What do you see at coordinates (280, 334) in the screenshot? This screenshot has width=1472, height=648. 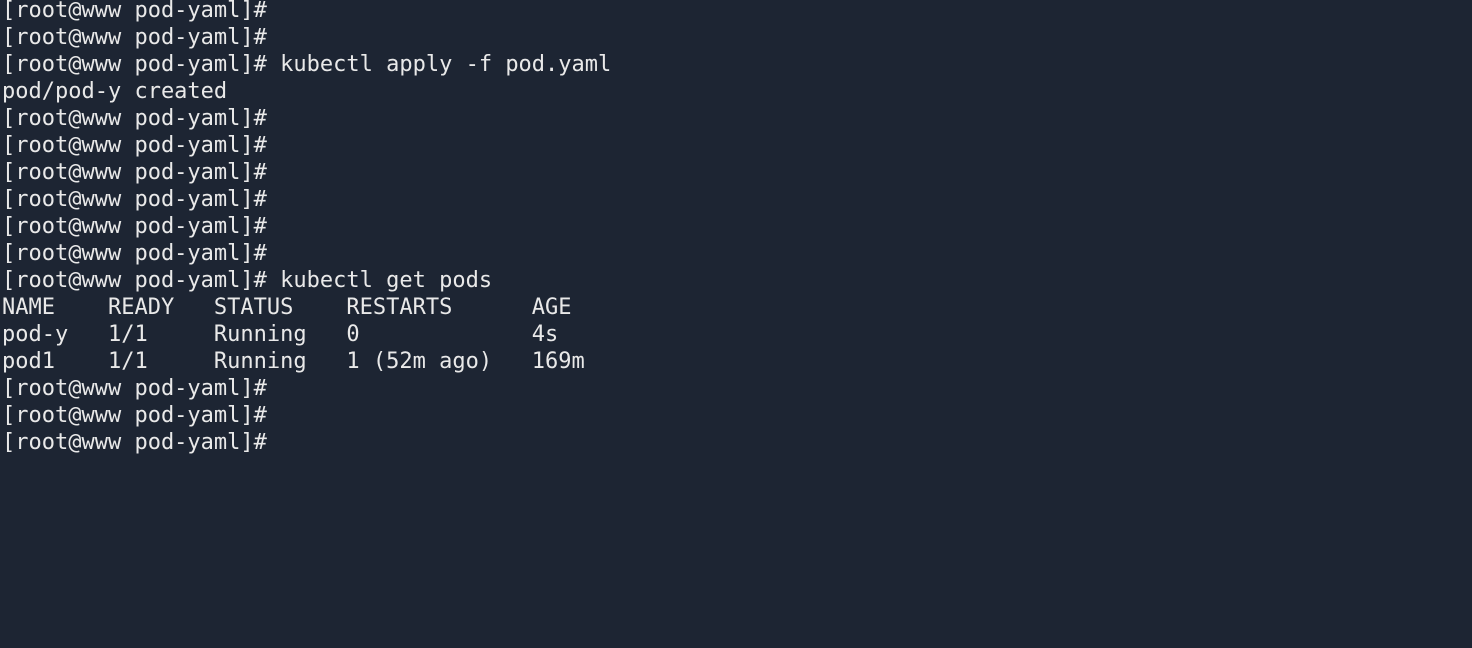 I see `pods-table-row: pod-y 1/1 Running 0 4s` at bounding box center [280, 334].